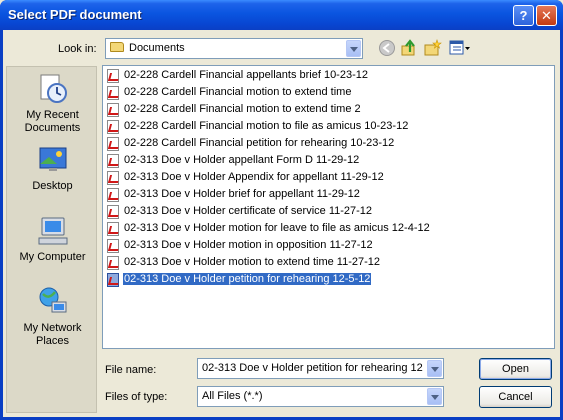 The width and height of the screenshot is (563, 420). What do you see at coordinates (117, 47) in the screenshot?
I see `folder-icon` at bounding box center [117, 47].